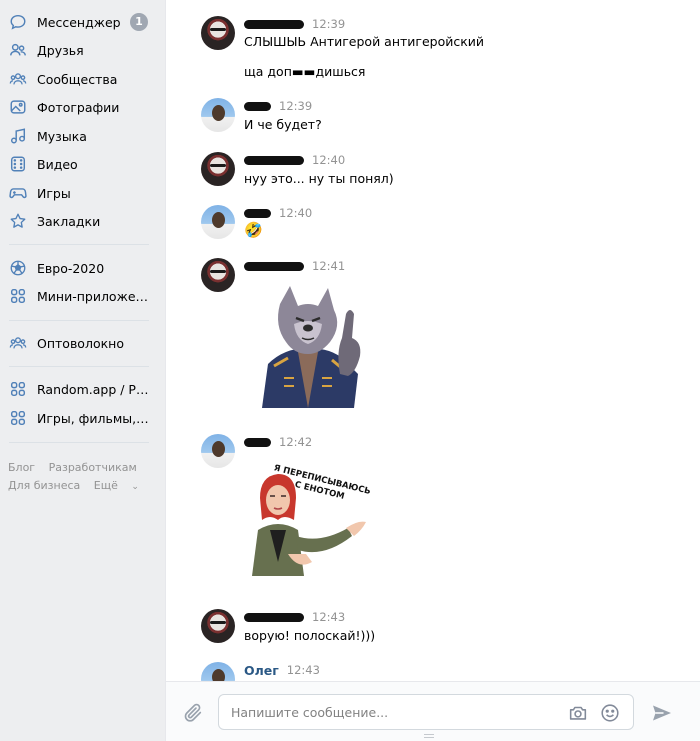  Describe the element at coordinates (60, 50) in the screenshot. I see `sidebar-item-label: Друзья` at that location.